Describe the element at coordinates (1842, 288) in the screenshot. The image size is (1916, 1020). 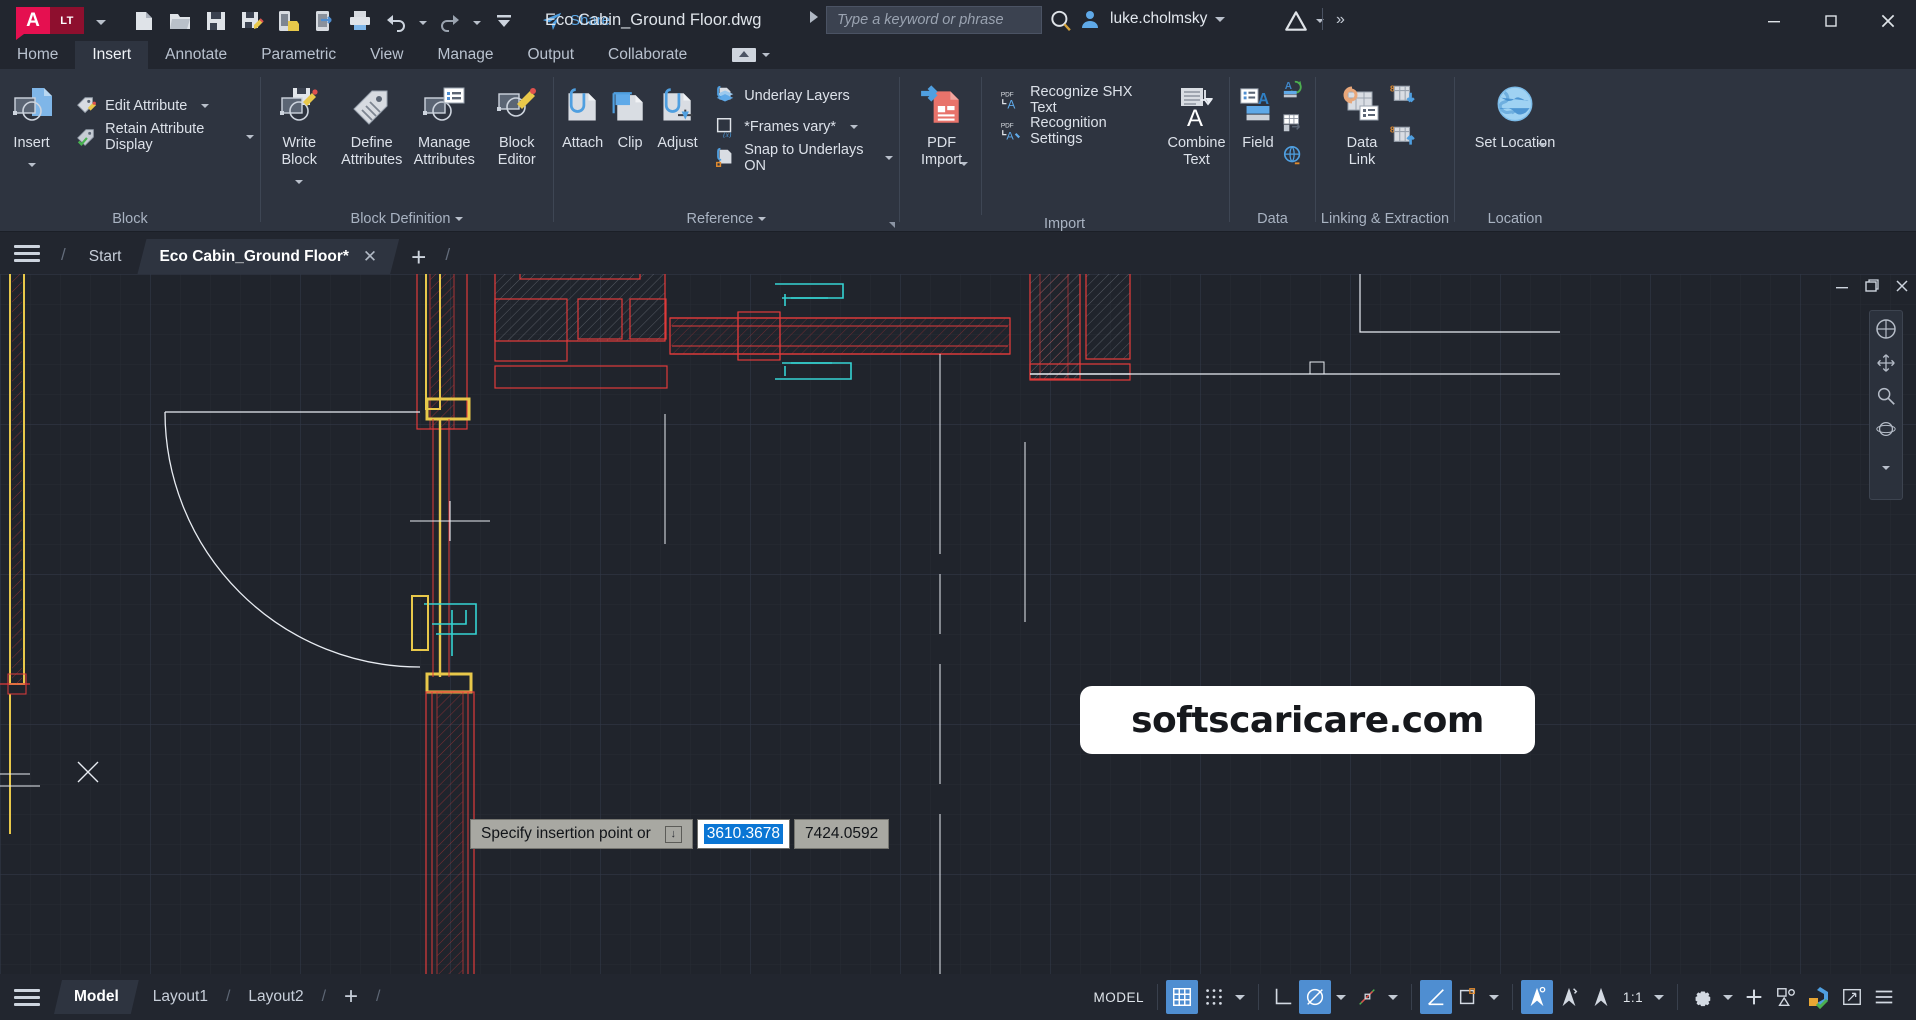
I see `viewport-minimize-button` at that location.